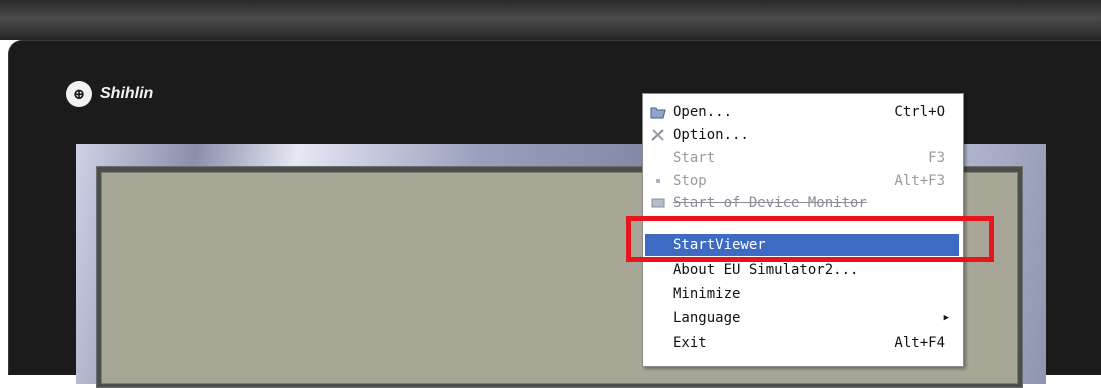 The height and width of the screenshot is (388, 1101). I want to click on monitor-icon, so click(658, 204).